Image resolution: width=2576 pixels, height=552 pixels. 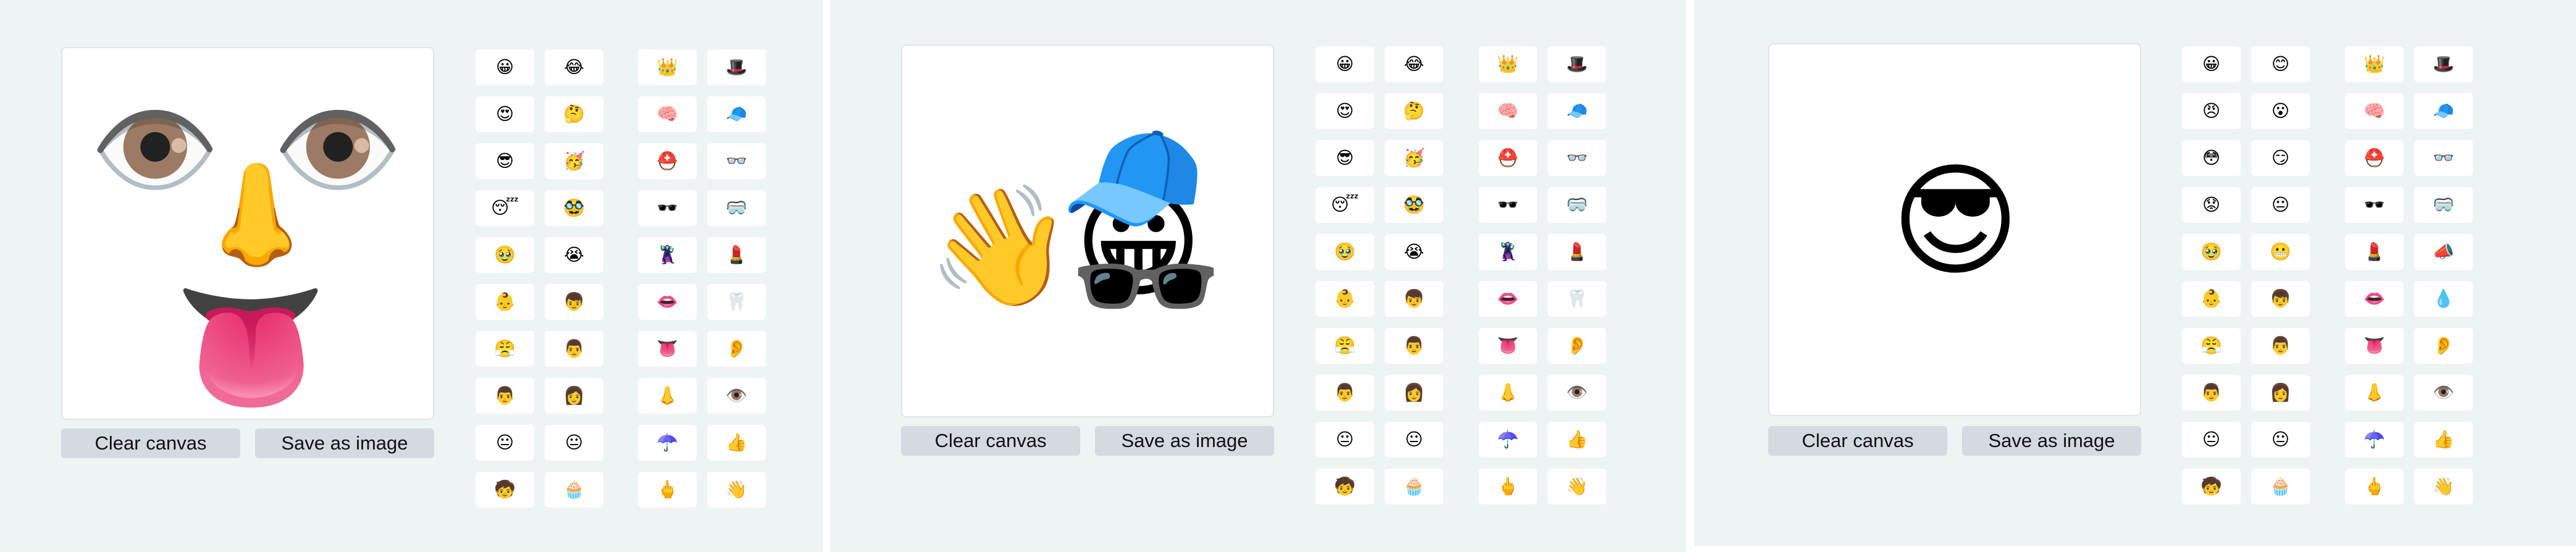 I want to click on drawing-canvas: 👁️ 👁️ 👃 👅, so click(x=247, y=233).